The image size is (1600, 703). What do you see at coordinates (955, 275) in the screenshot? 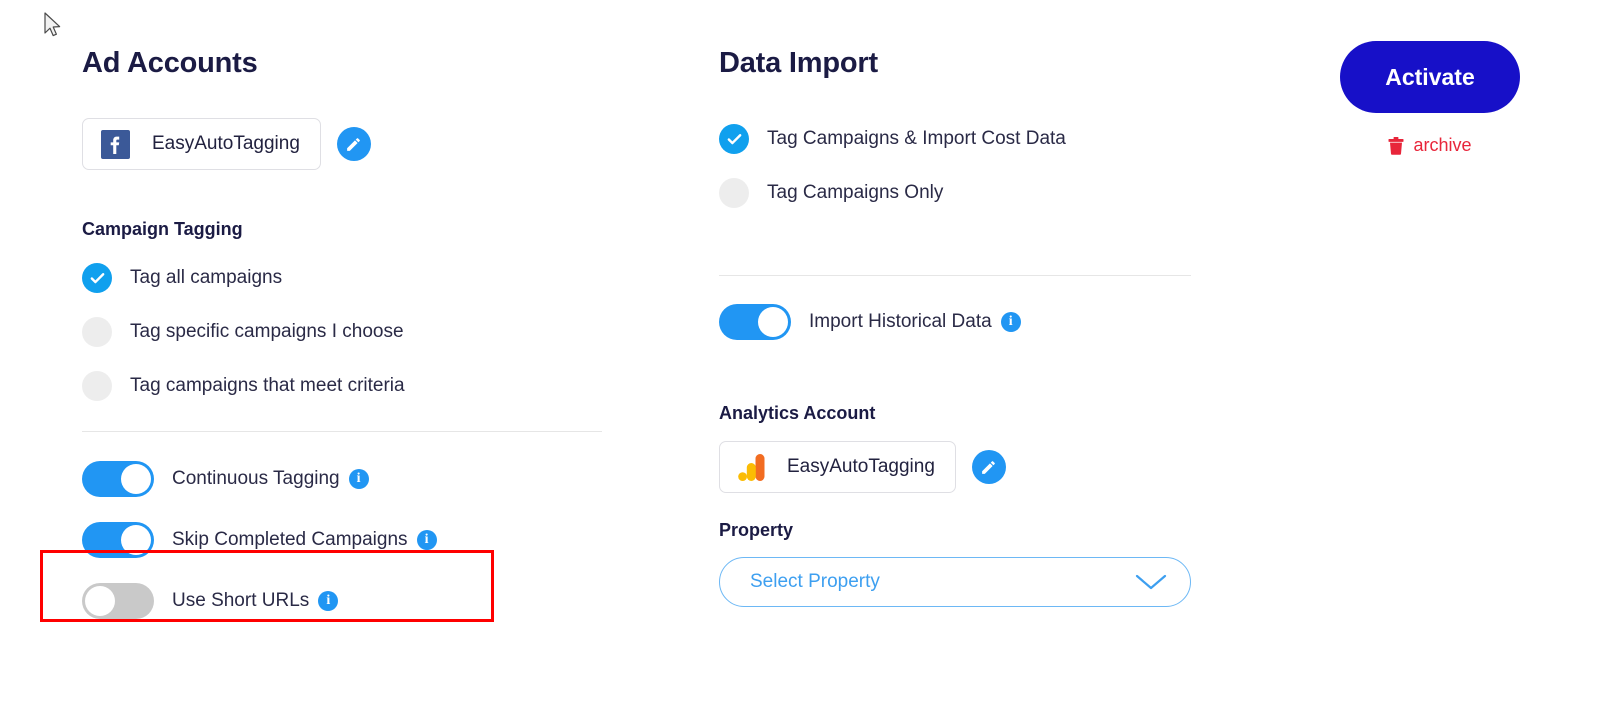
I see `data-import-divider` at bounding box center [955, 275].